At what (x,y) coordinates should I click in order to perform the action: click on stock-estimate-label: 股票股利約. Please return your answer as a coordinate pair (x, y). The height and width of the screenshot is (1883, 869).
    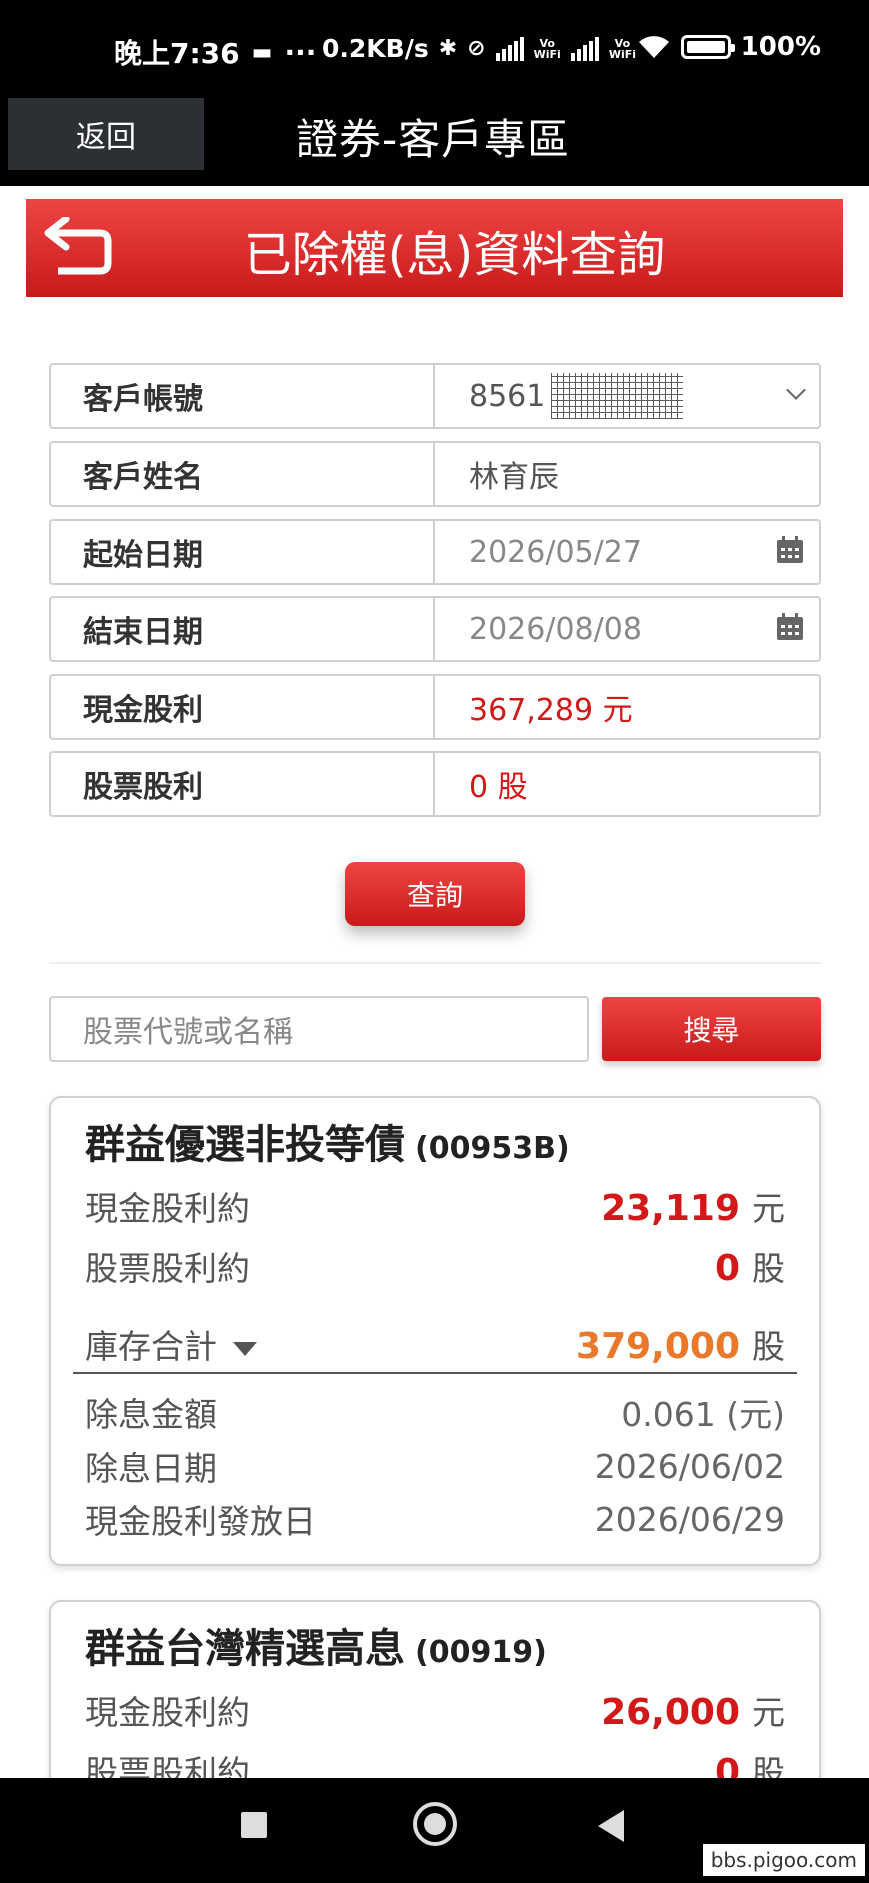
    Looking at the image, I should click on (167, 1268).